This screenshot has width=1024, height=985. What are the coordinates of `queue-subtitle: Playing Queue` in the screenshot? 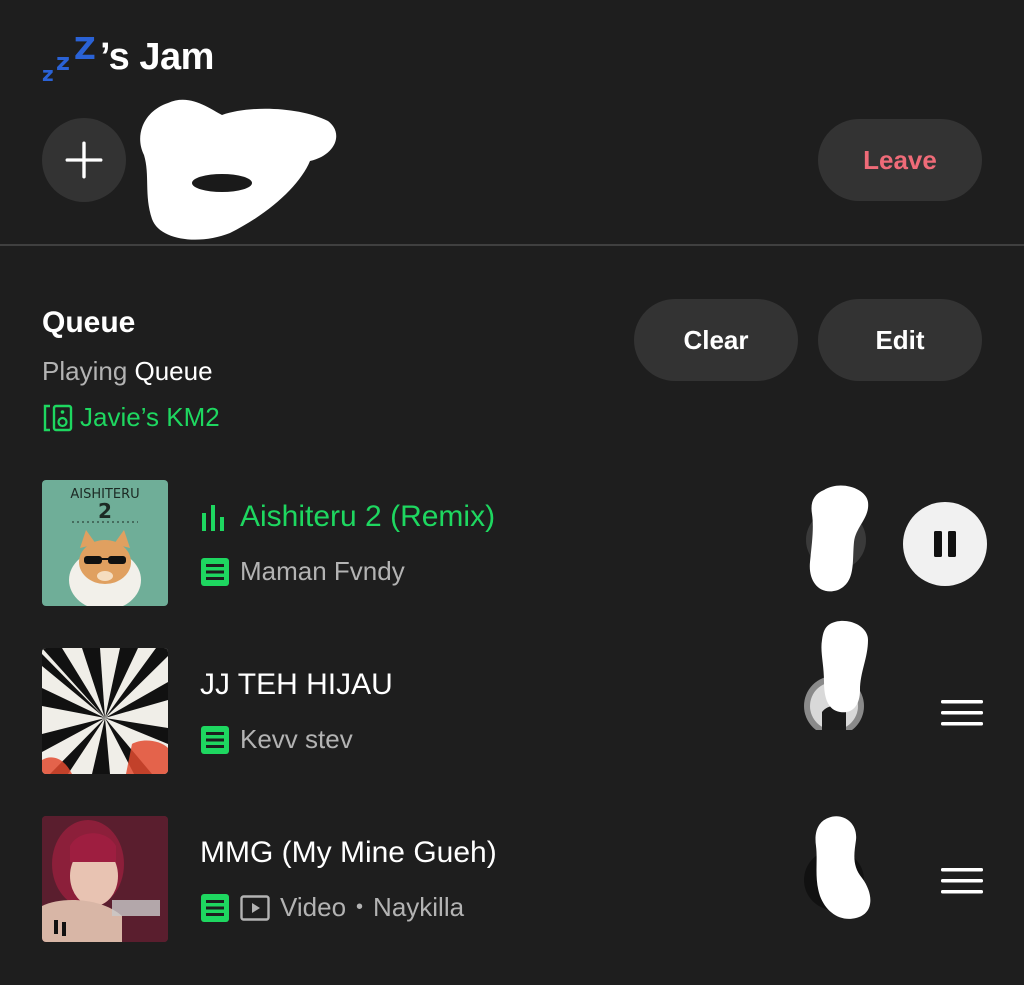 It's located at (127, 371).